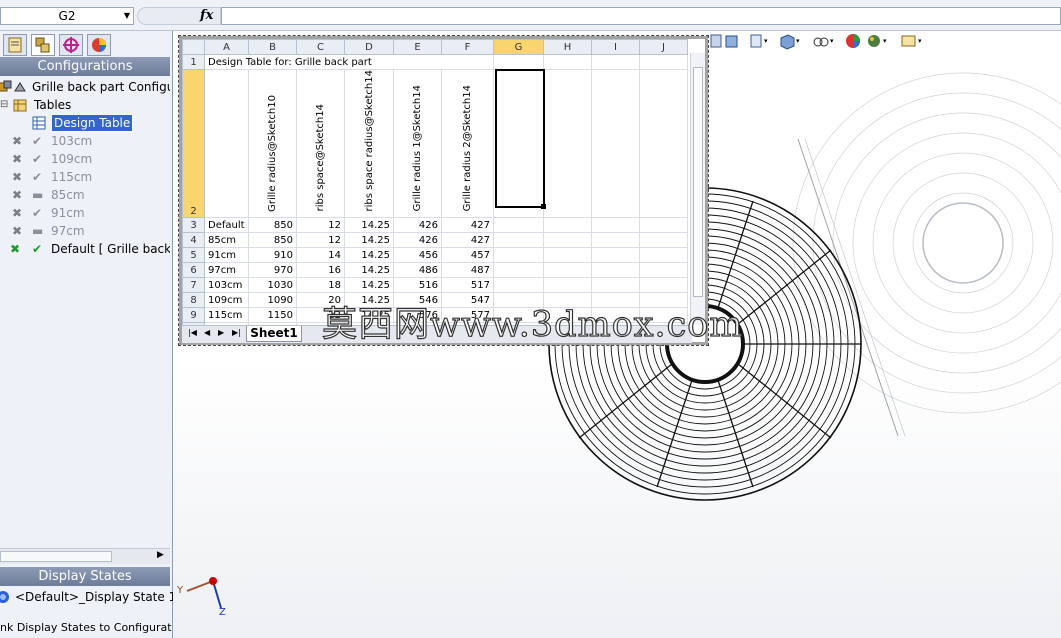  Describe the element at coordinates (417, 285) in the screenshot. I see `value-cell: 516` at that location.